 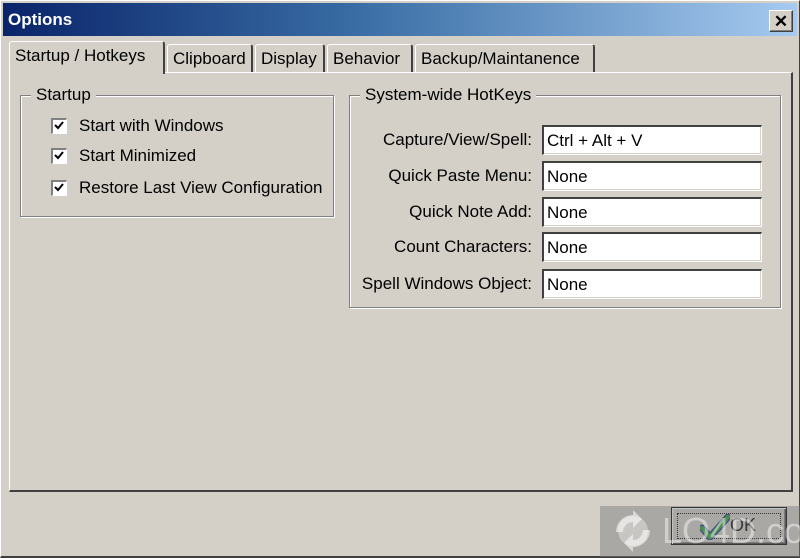 I want to click on tab-label: Backup/Maintanence, so click(x=500, y=58).